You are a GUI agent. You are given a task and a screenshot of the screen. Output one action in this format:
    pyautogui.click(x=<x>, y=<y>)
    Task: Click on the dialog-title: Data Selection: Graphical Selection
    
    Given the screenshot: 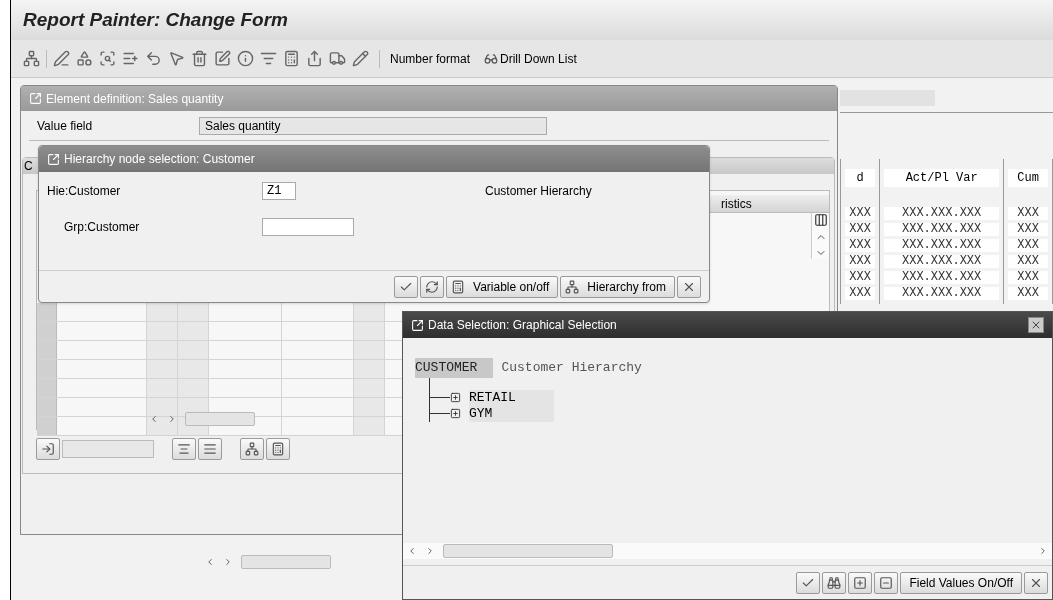 What is the action you would take?
    pyautogui.click(x=522, y=325)
    